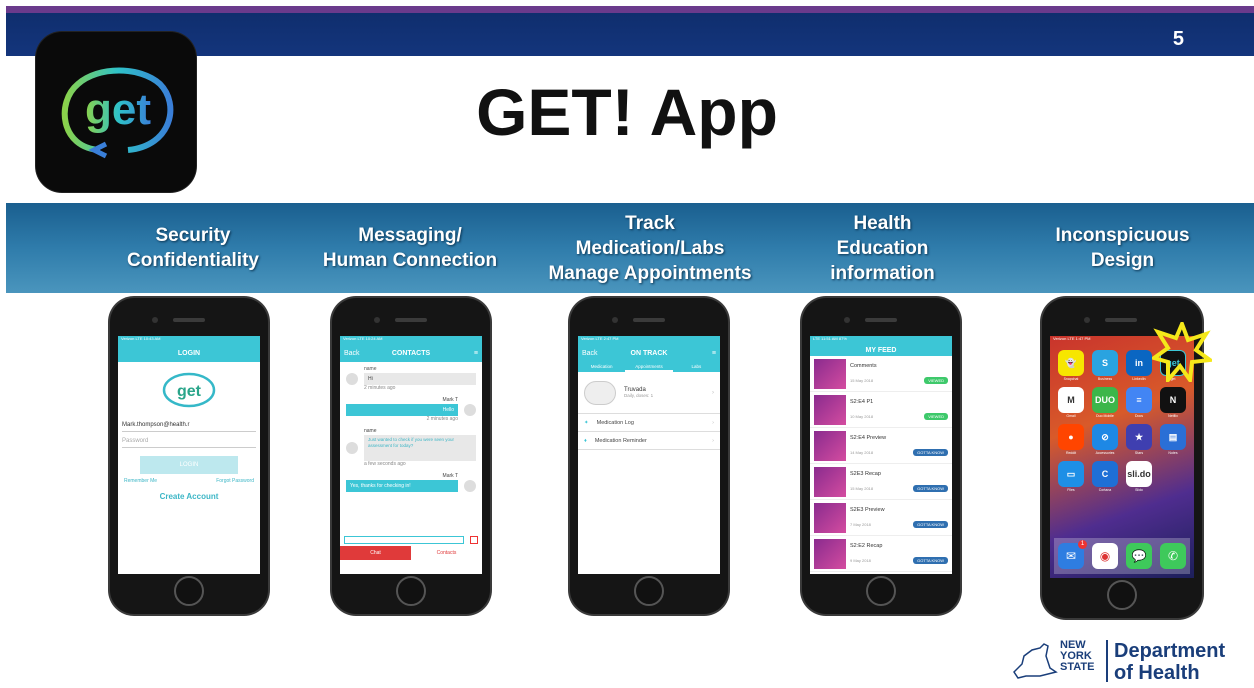  Describe the element at coordinates (1071, 439) in the screenshot. I see `app-reddit: ● Reddit` at that location.